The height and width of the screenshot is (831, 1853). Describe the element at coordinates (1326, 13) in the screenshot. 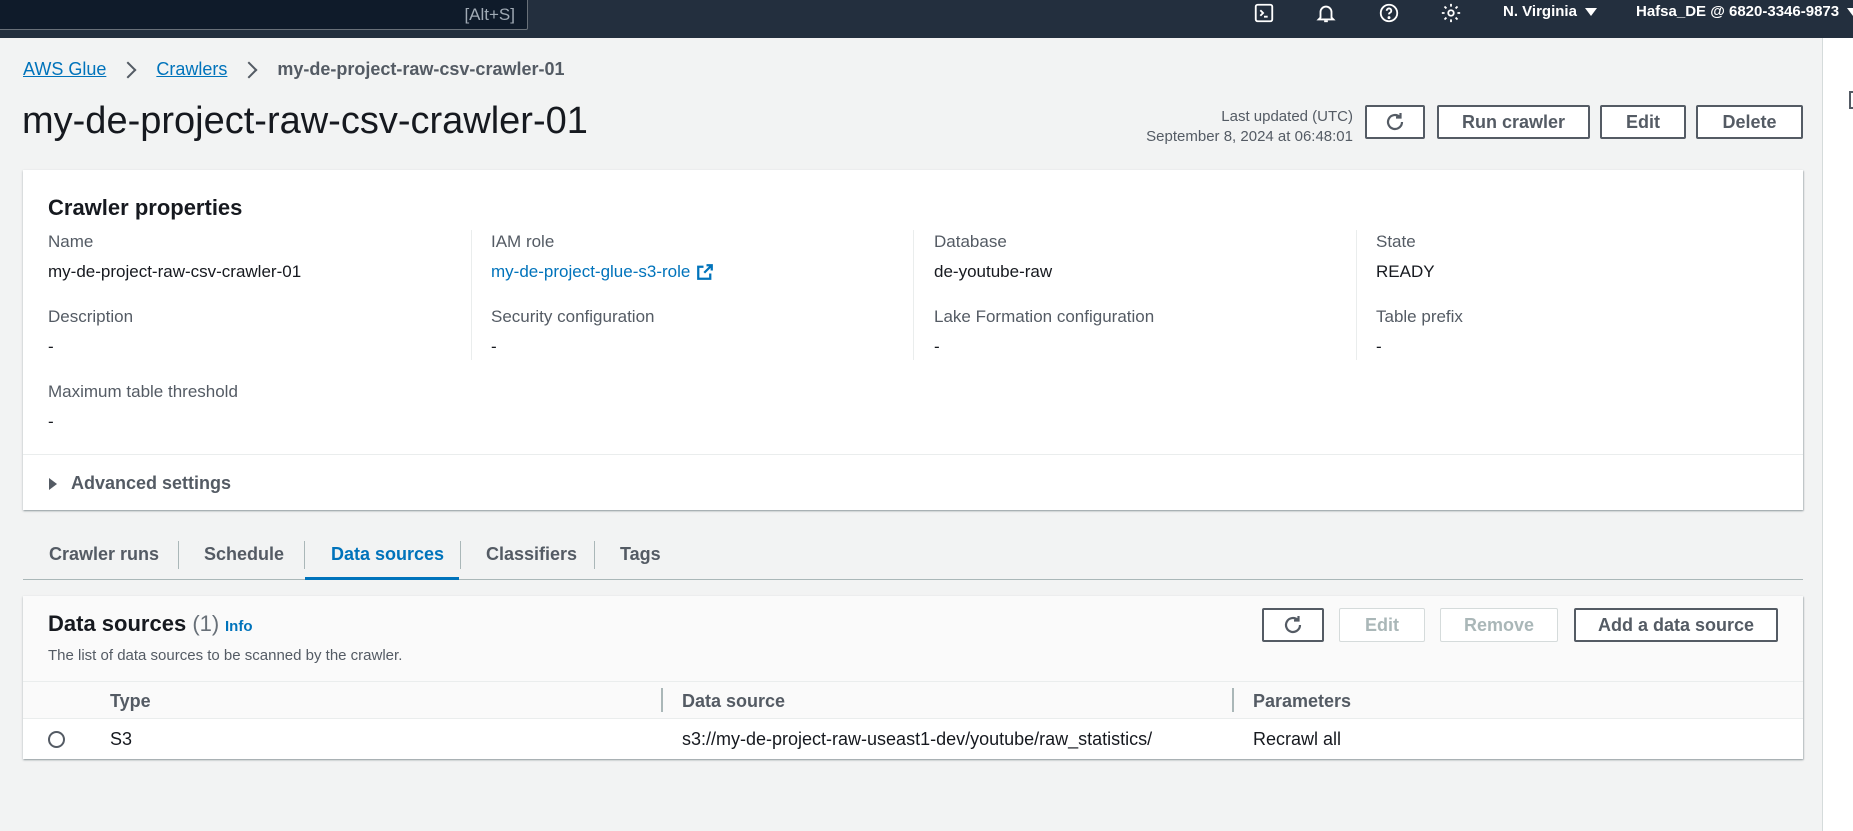

I see `notifications-bell-icon` at that location.